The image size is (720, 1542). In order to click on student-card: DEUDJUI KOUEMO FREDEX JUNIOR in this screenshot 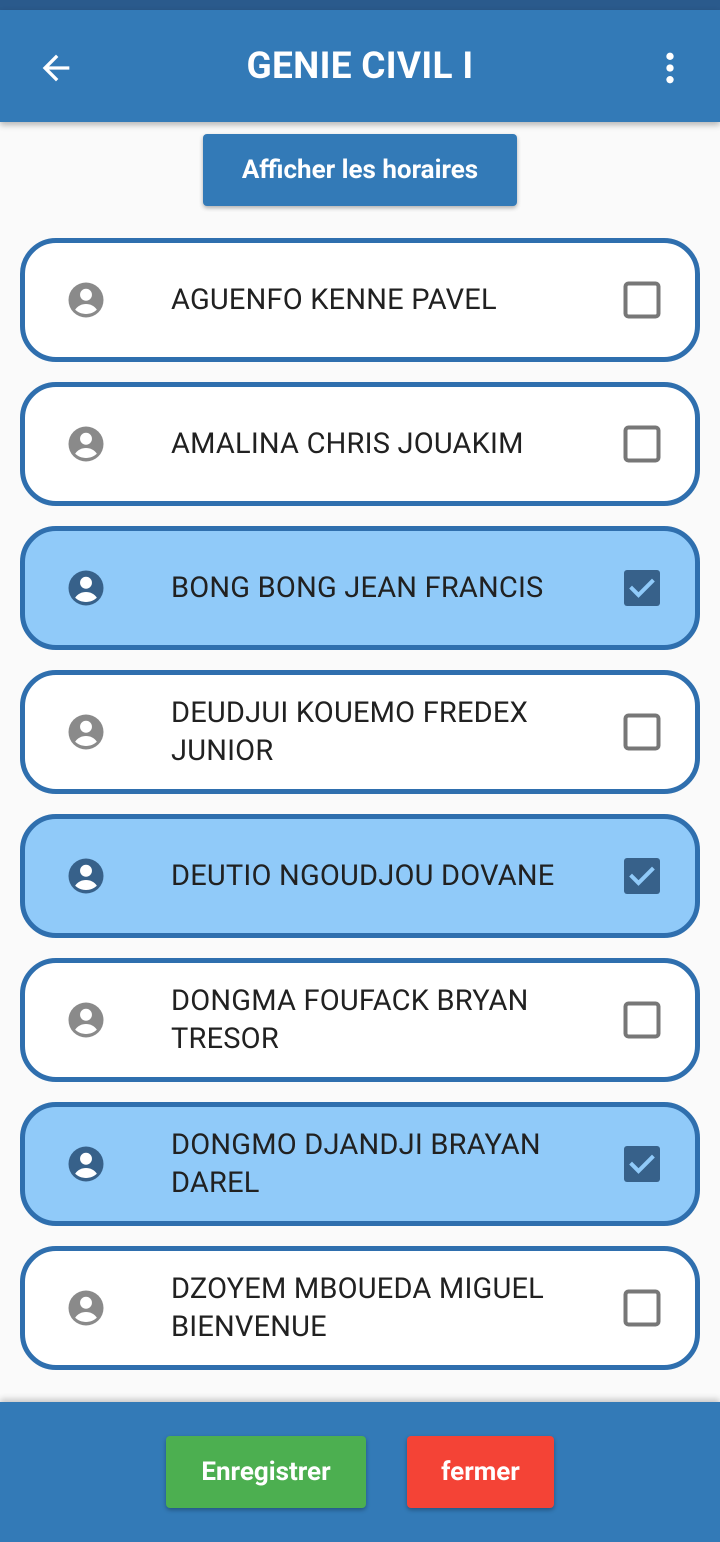, I will do `click(360, 732)`.